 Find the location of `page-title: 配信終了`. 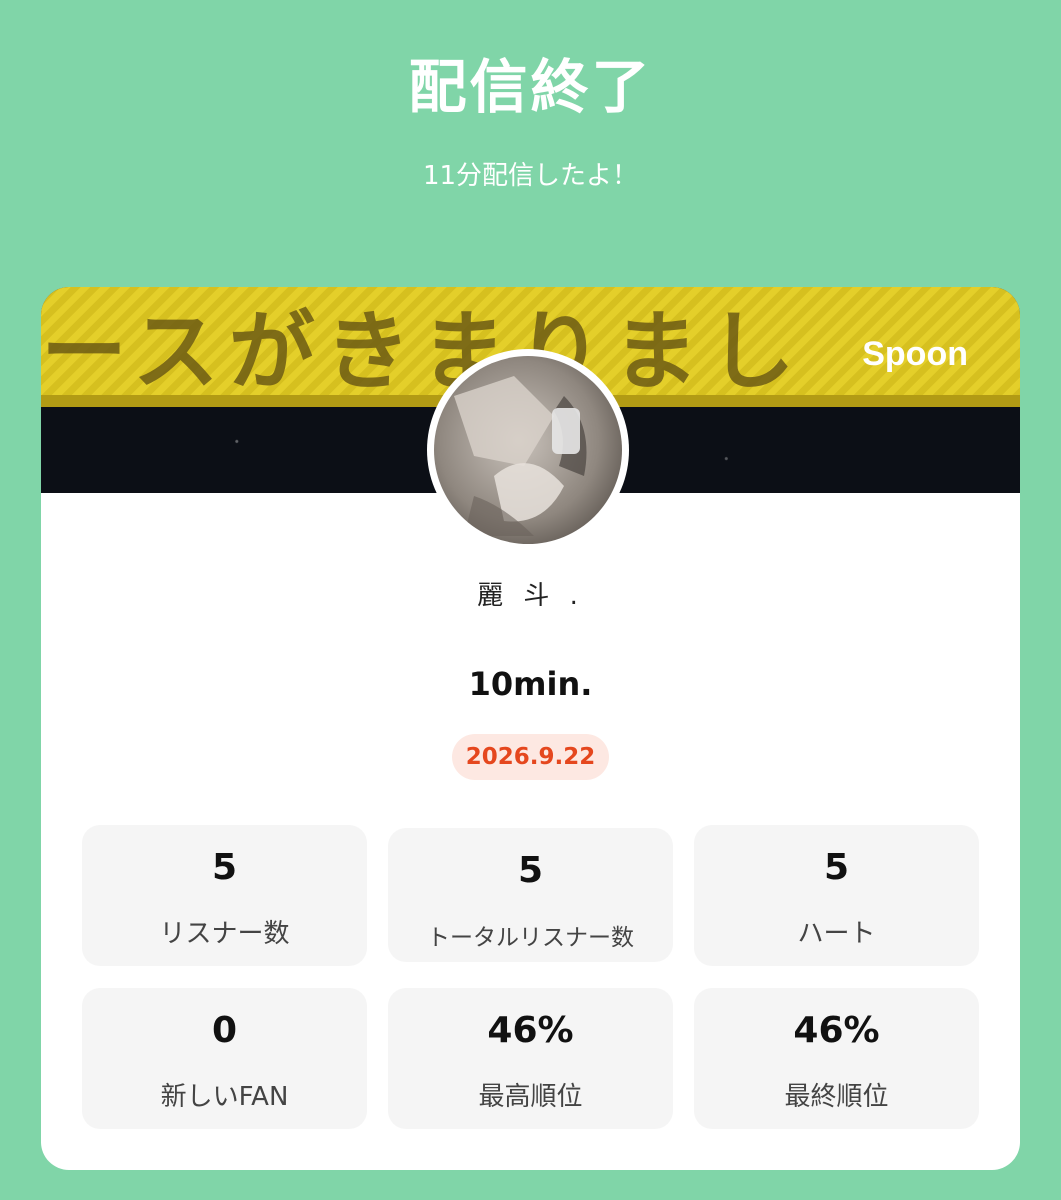

page-title: 配信終了 is located at coordinates (530, 87).